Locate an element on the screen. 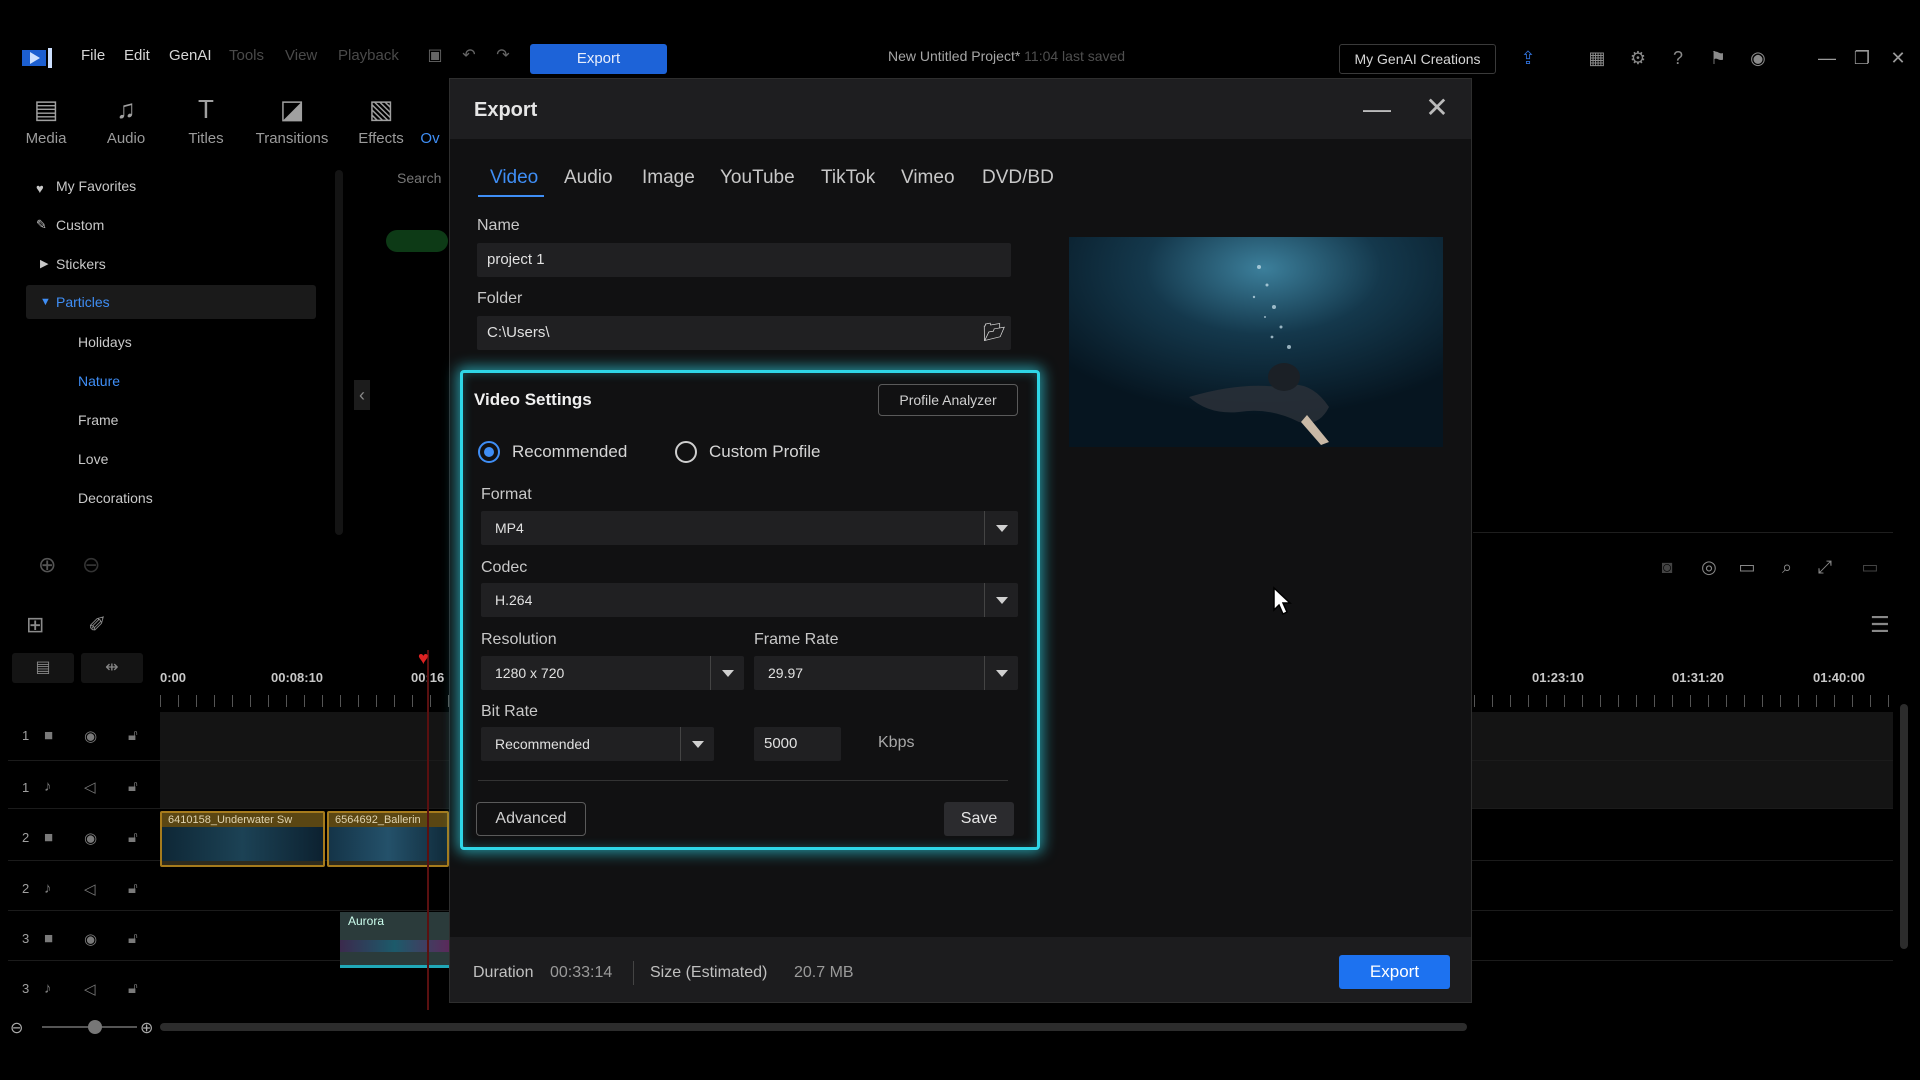  name-input: project 1 is located at coordinates (744, 260).